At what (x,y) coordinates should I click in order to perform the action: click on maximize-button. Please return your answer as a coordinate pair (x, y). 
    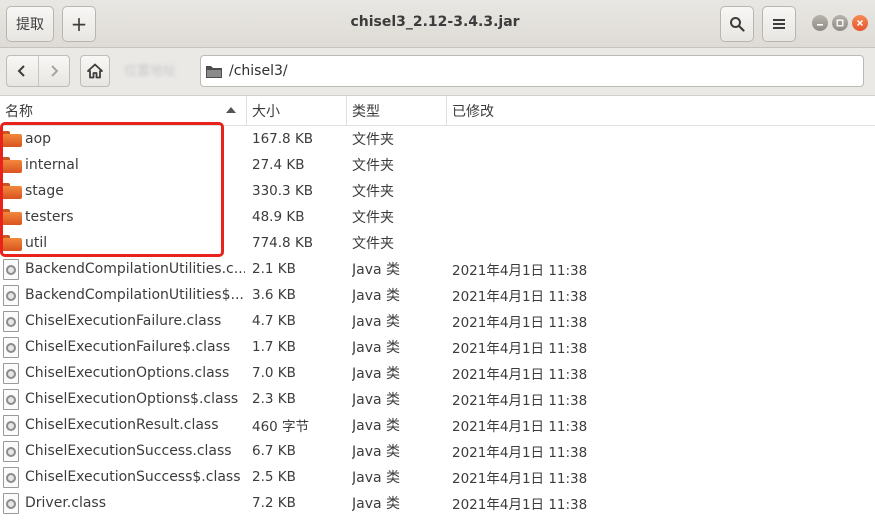
    Looking at the image, I should click on (840, 23).